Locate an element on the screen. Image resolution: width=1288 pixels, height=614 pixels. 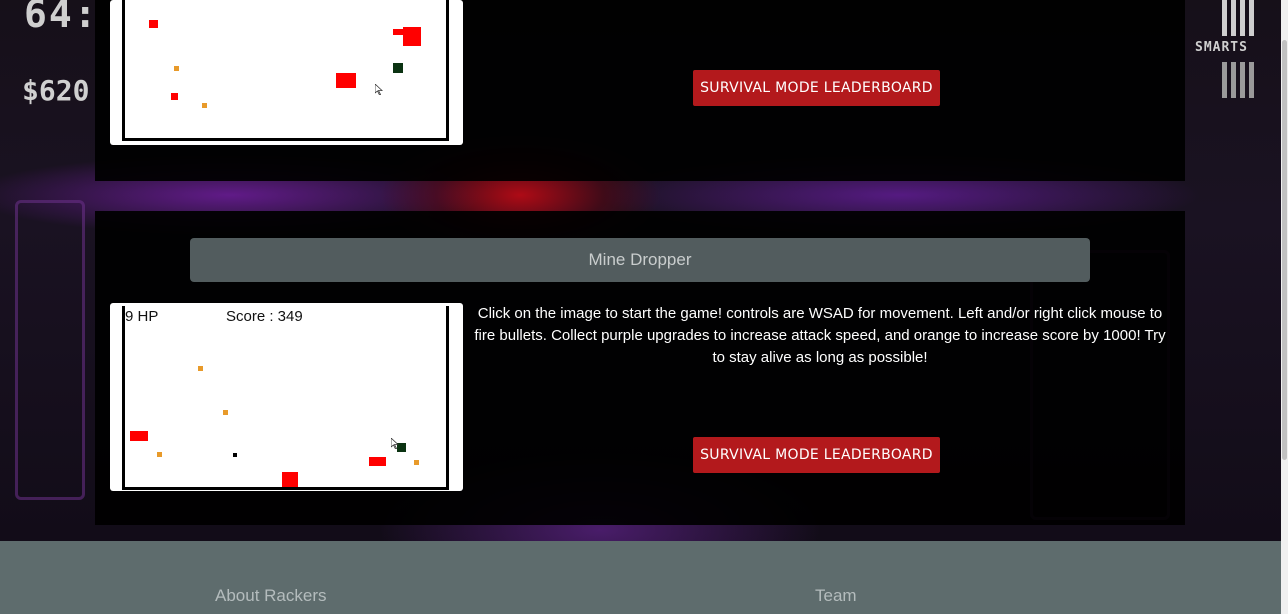
footer-team-heading: Team is located at coordinates (836, 595).